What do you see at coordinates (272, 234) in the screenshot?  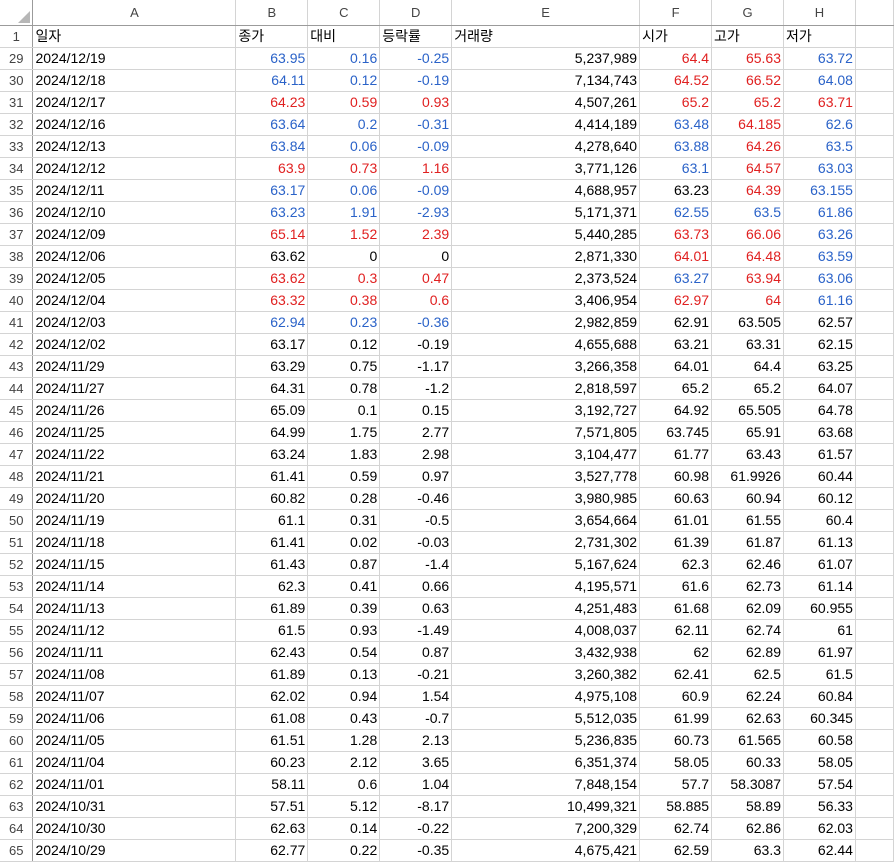 I see `cell-b: 65.14` at bounding box center [272, 234].